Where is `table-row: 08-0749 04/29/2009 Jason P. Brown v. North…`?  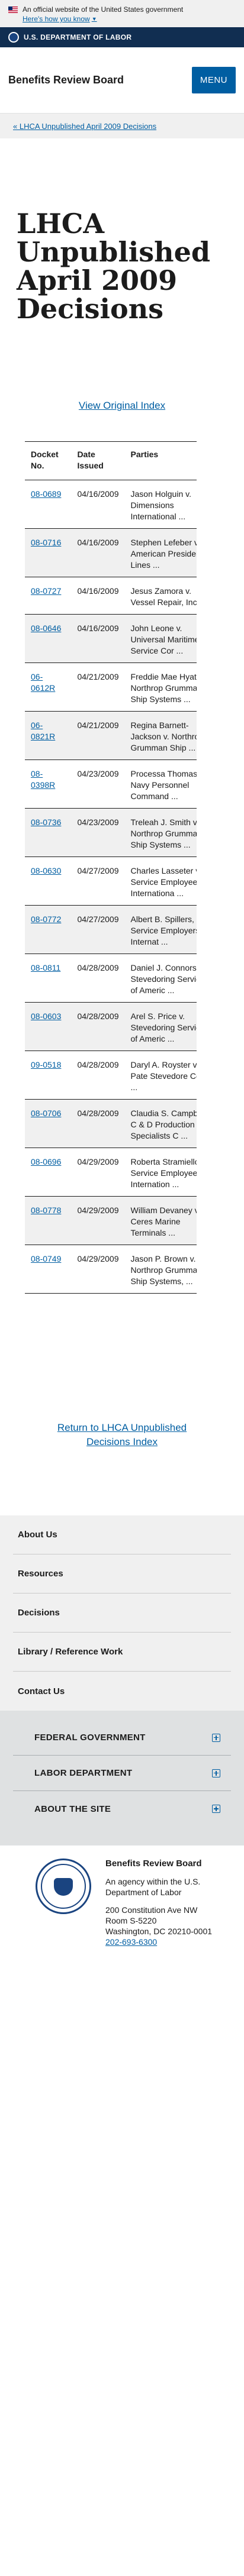
table-row: 08-0749 04/29/2009 Jason P. Brown v. North… is located at coordinates (111, 1269).